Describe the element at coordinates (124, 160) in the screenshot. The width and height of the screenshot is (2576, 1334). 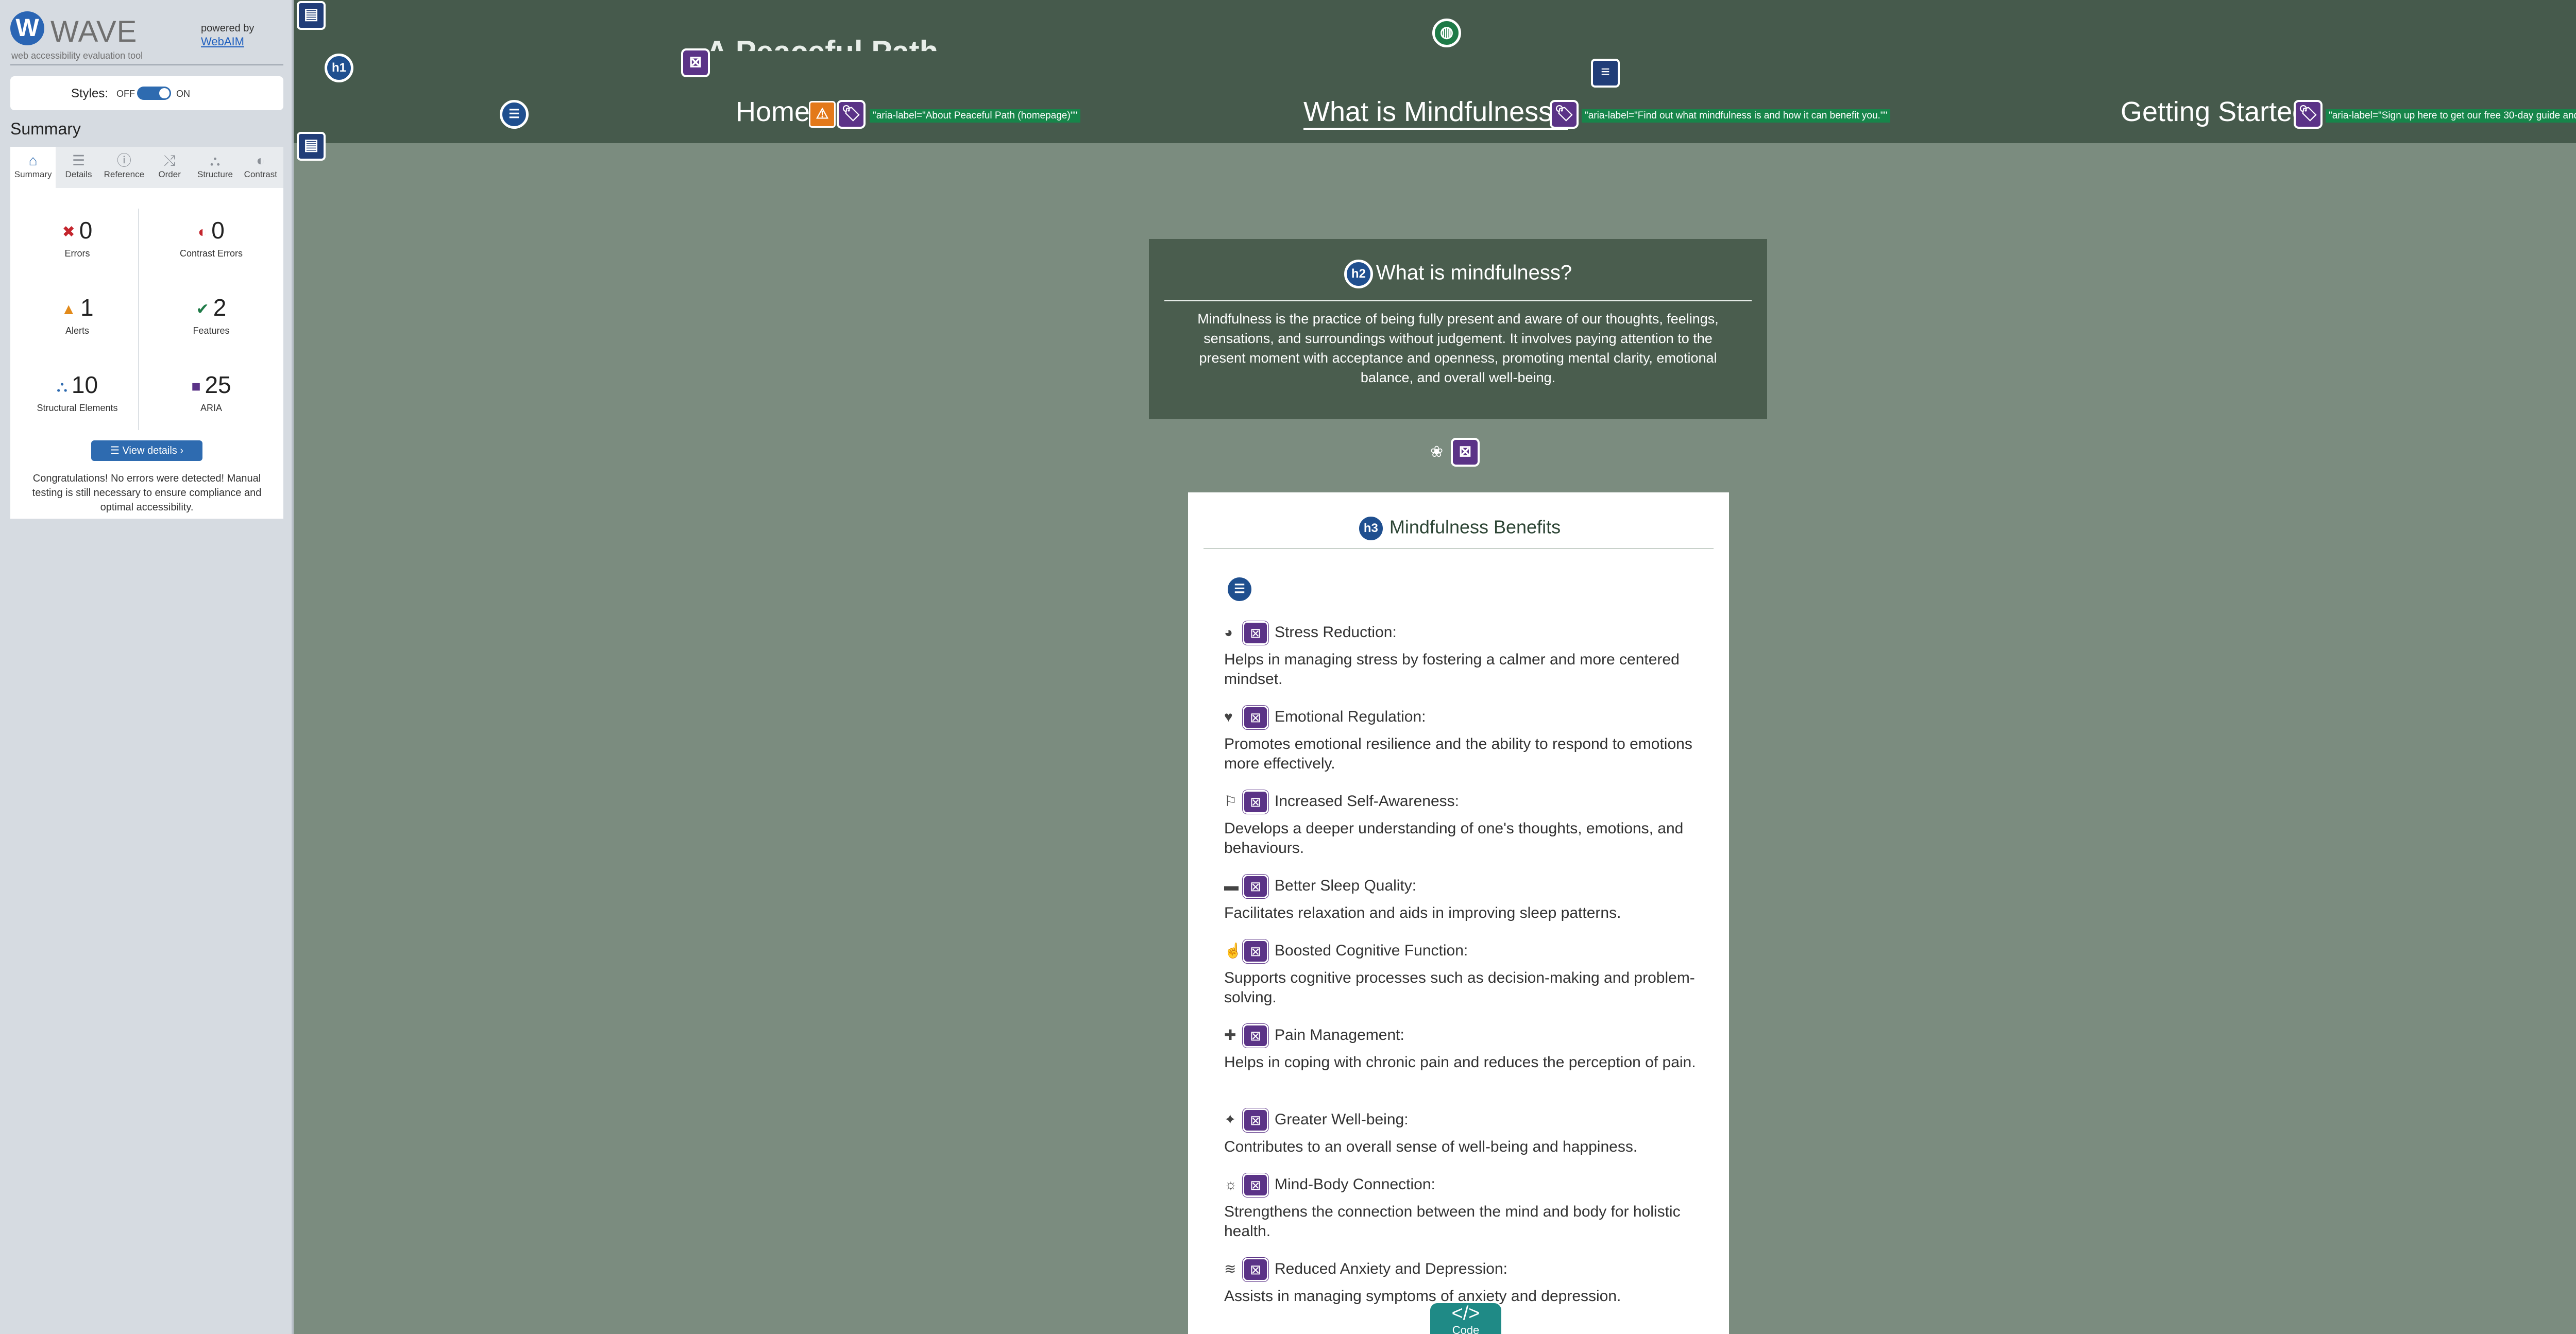
I see `info-icon: ⓘ` at that location.